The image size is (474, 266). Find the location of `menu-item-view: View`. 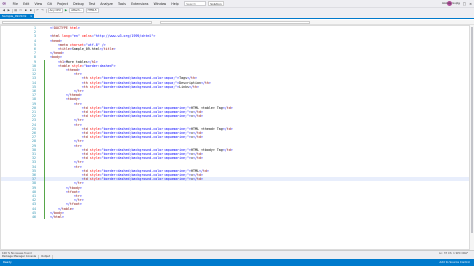

menu-item-view: View is located at coordinates (38, 4).